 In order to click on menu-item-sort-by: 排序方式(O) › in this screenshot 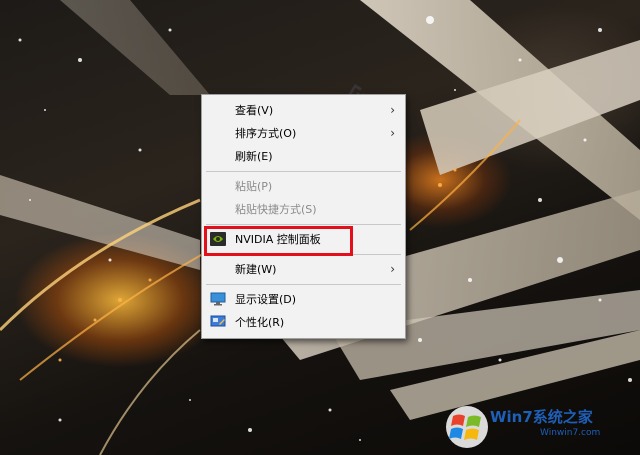, I will do `click(303, 133)`.